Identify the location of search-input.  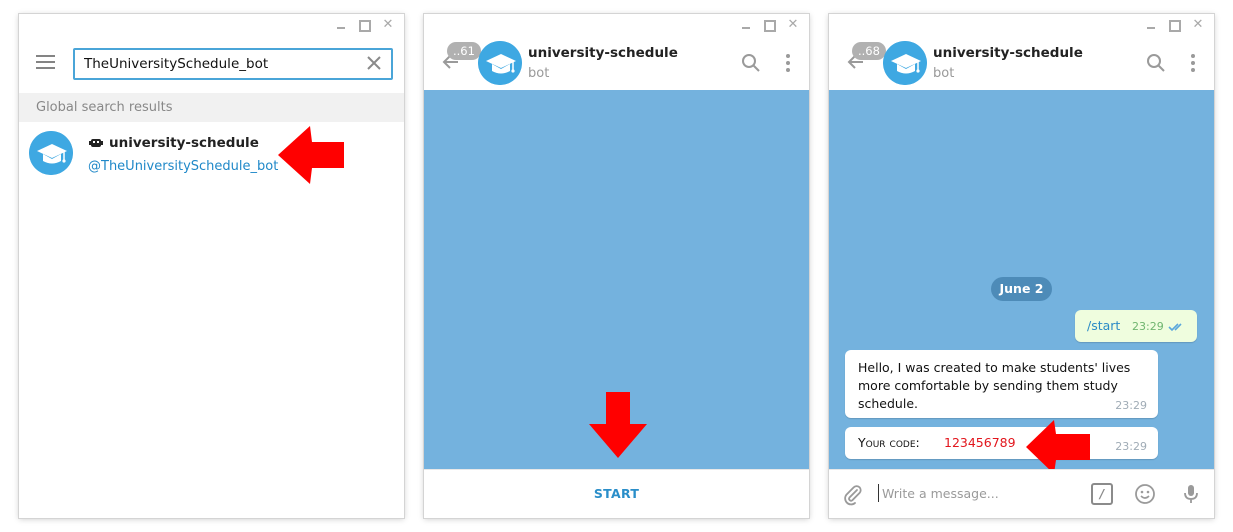
(219, 64).